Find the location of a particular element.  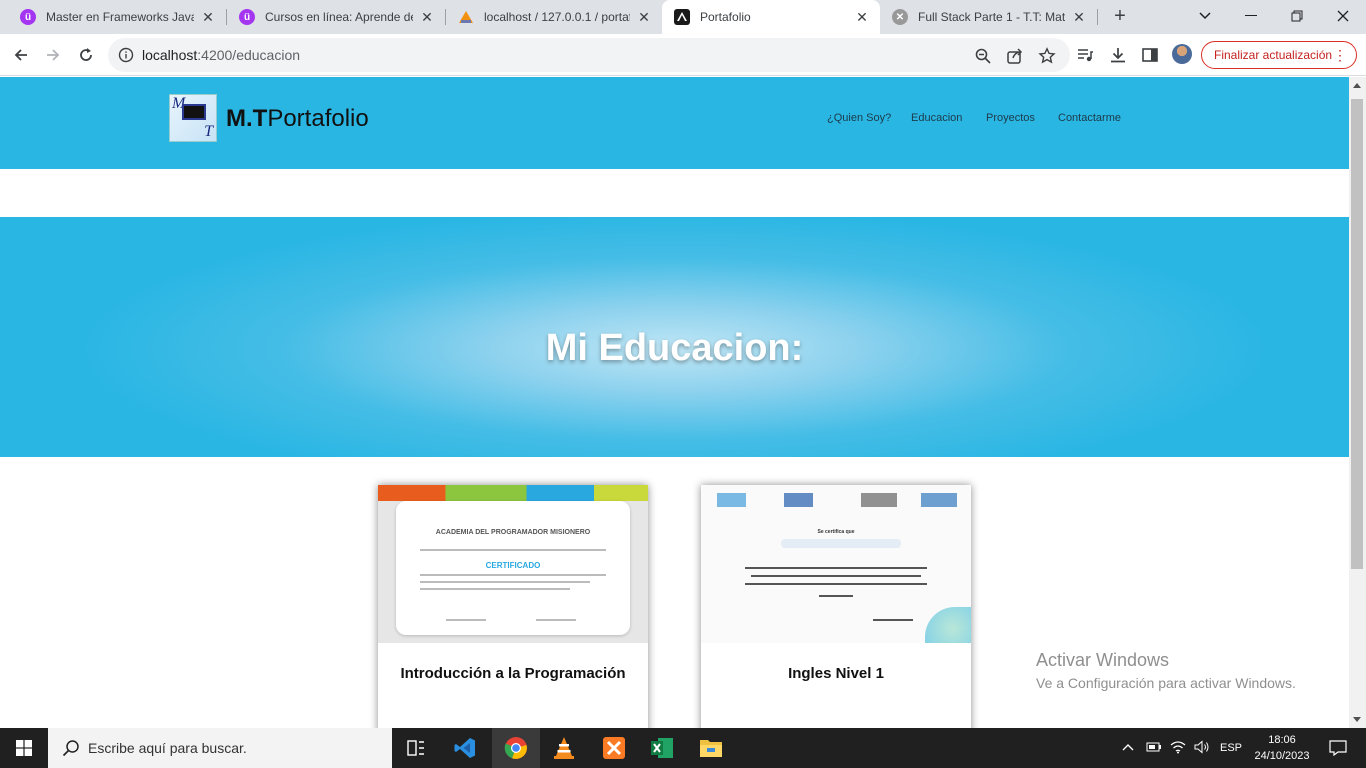

url-text: localhost:4200/educacion is located at coordinates (221, 55).